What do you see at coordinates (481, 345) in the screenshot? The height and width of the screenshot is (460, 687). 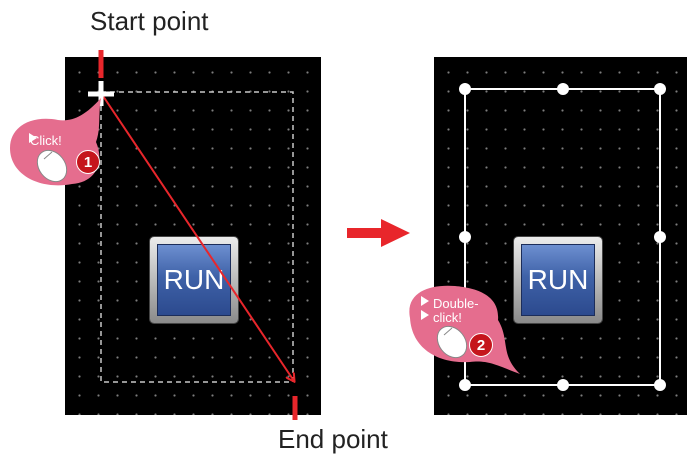 I see `step-number-2: 2` at bounding box center [481, 345].